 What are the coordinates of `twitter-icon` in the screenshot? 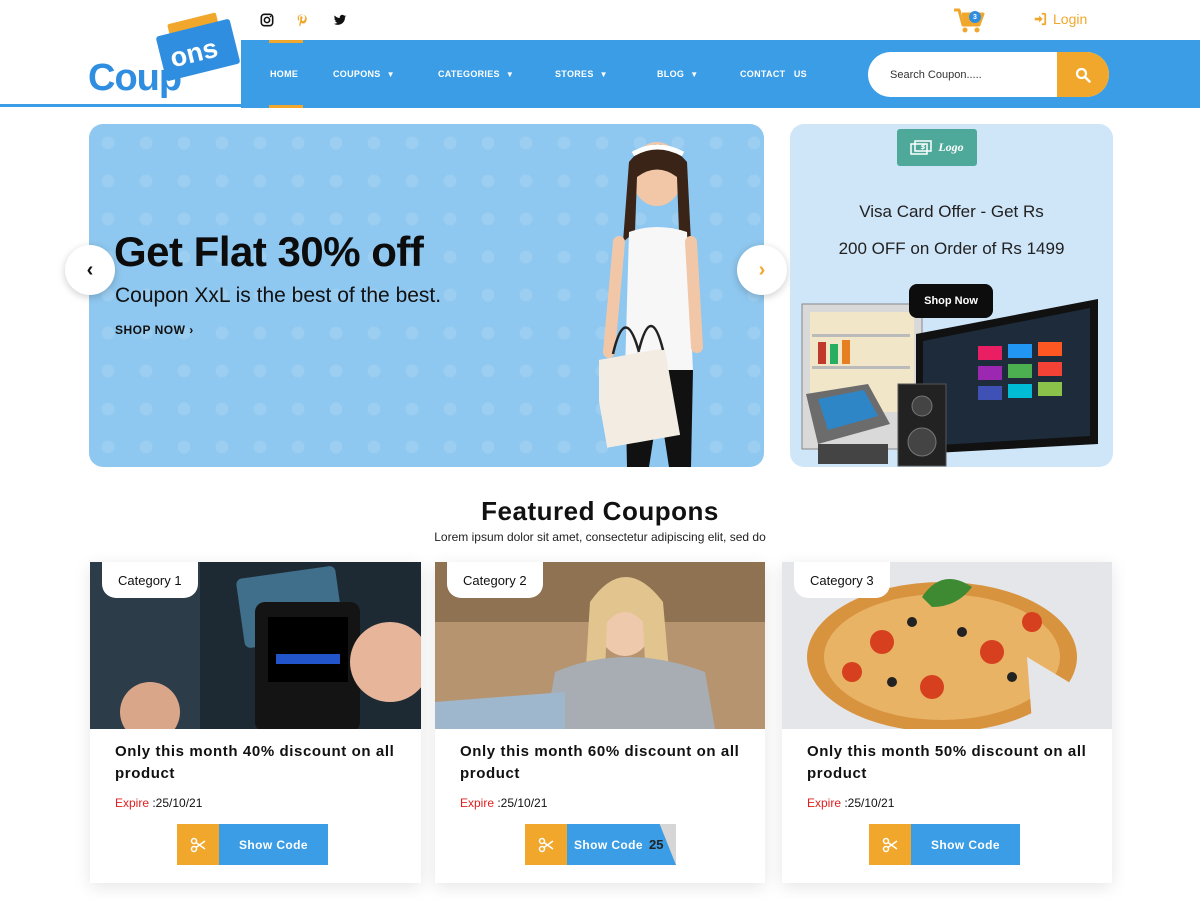 It's located at (340, 20).